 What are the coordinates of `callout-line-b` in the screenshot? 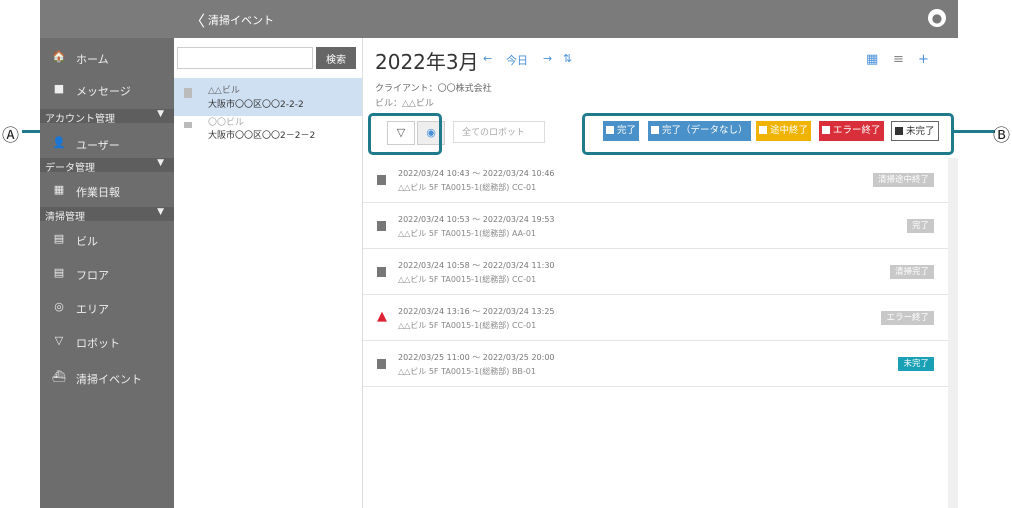 It's located at (973, 131).